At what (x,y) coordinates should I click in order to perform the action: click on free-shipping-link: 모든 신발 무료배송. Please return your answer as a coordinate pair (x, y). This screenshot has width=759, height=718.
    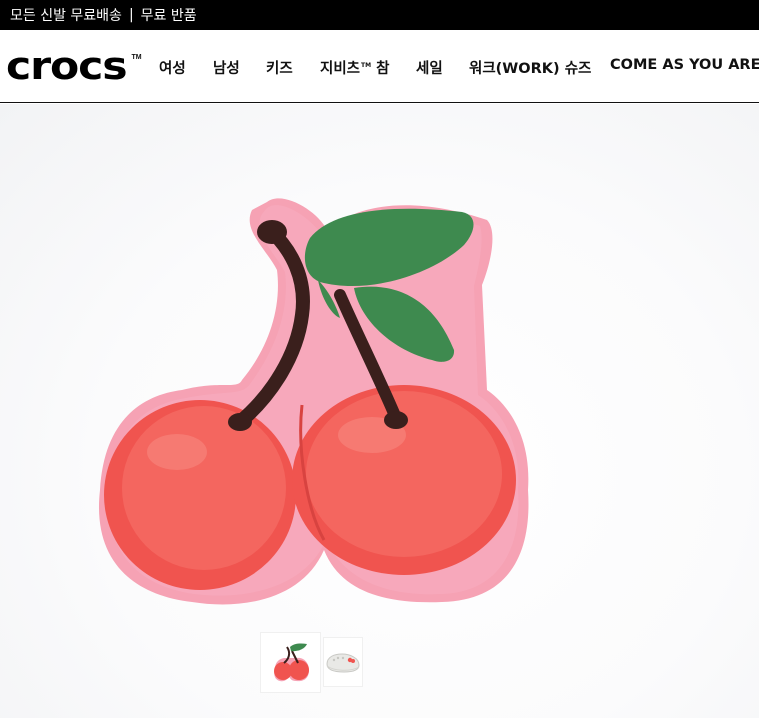
    Looking at the image, I should click on (66, 15).